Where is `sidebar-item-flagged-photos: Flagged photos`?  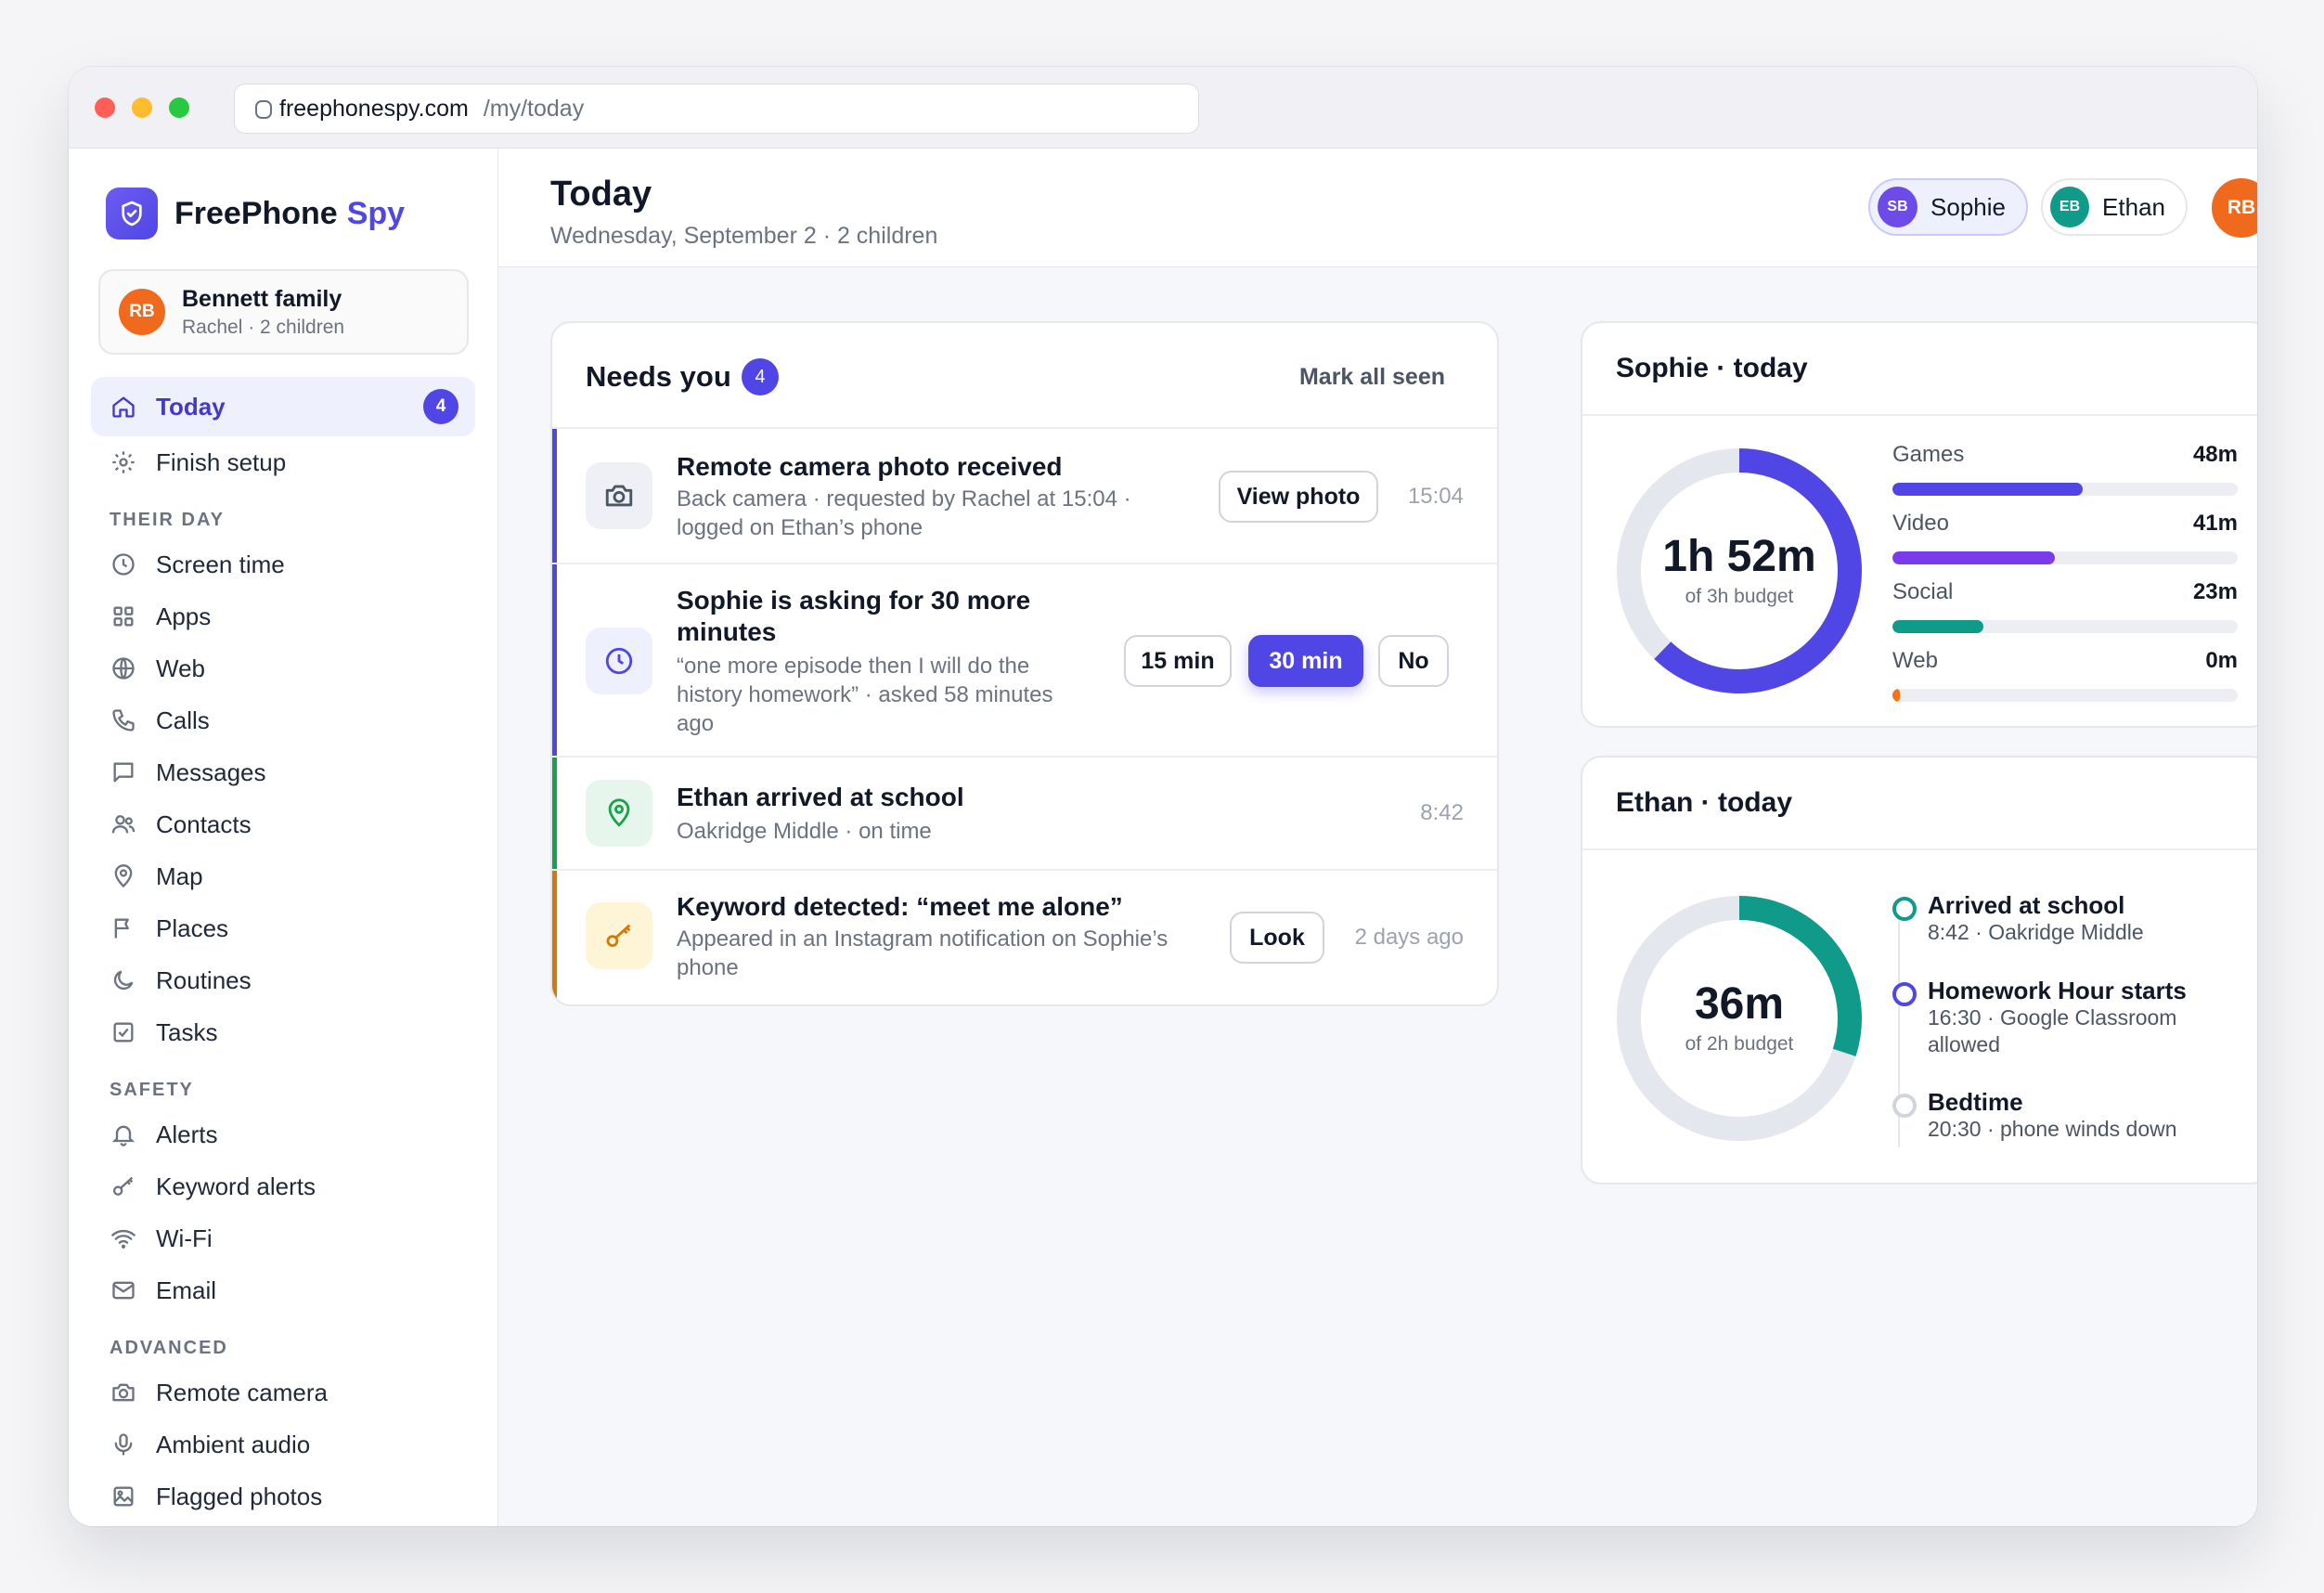
sidebar-item-flagged-photos: Flagged photos is located at coordinates (283, 1496).